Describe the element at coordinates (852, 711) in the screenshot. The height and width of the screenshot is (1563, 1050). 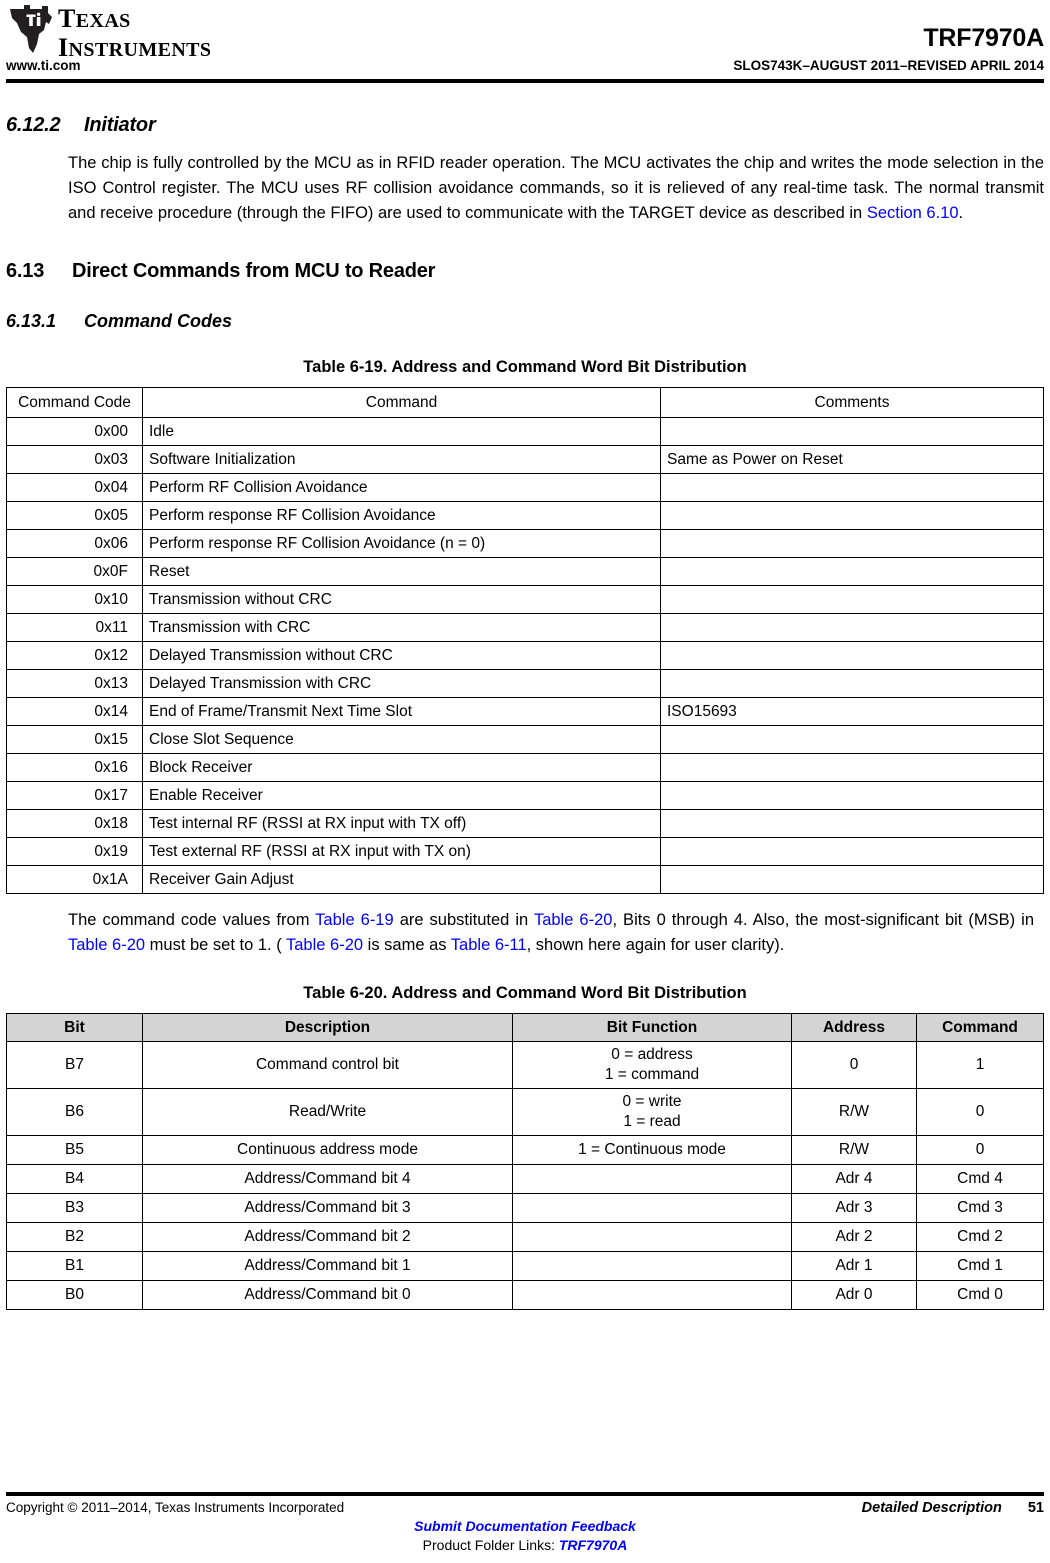
I see `cell-comments: ISO15693` at that location.